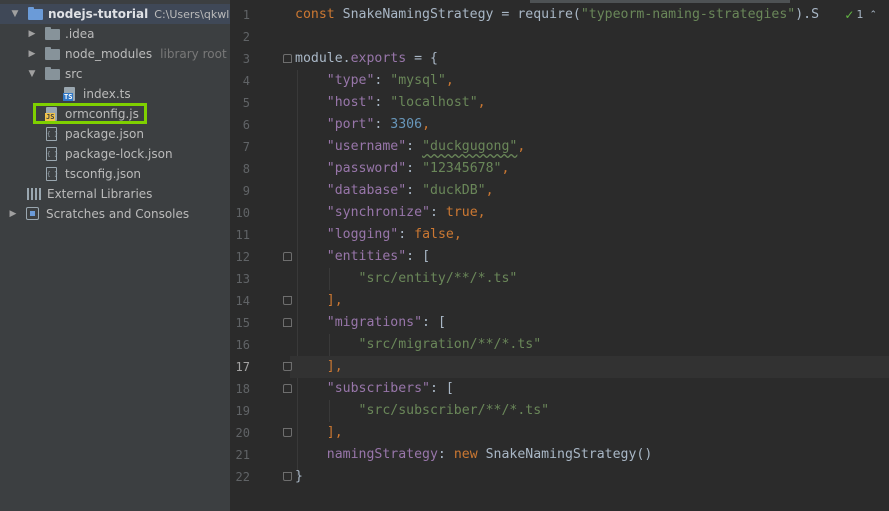 The width and height of the screenshot is (889, 511). What do you see at coordinates (592, 125) in the screenshot?
I see `code-line: "port": 3306,` at bounding box center [592, 125].